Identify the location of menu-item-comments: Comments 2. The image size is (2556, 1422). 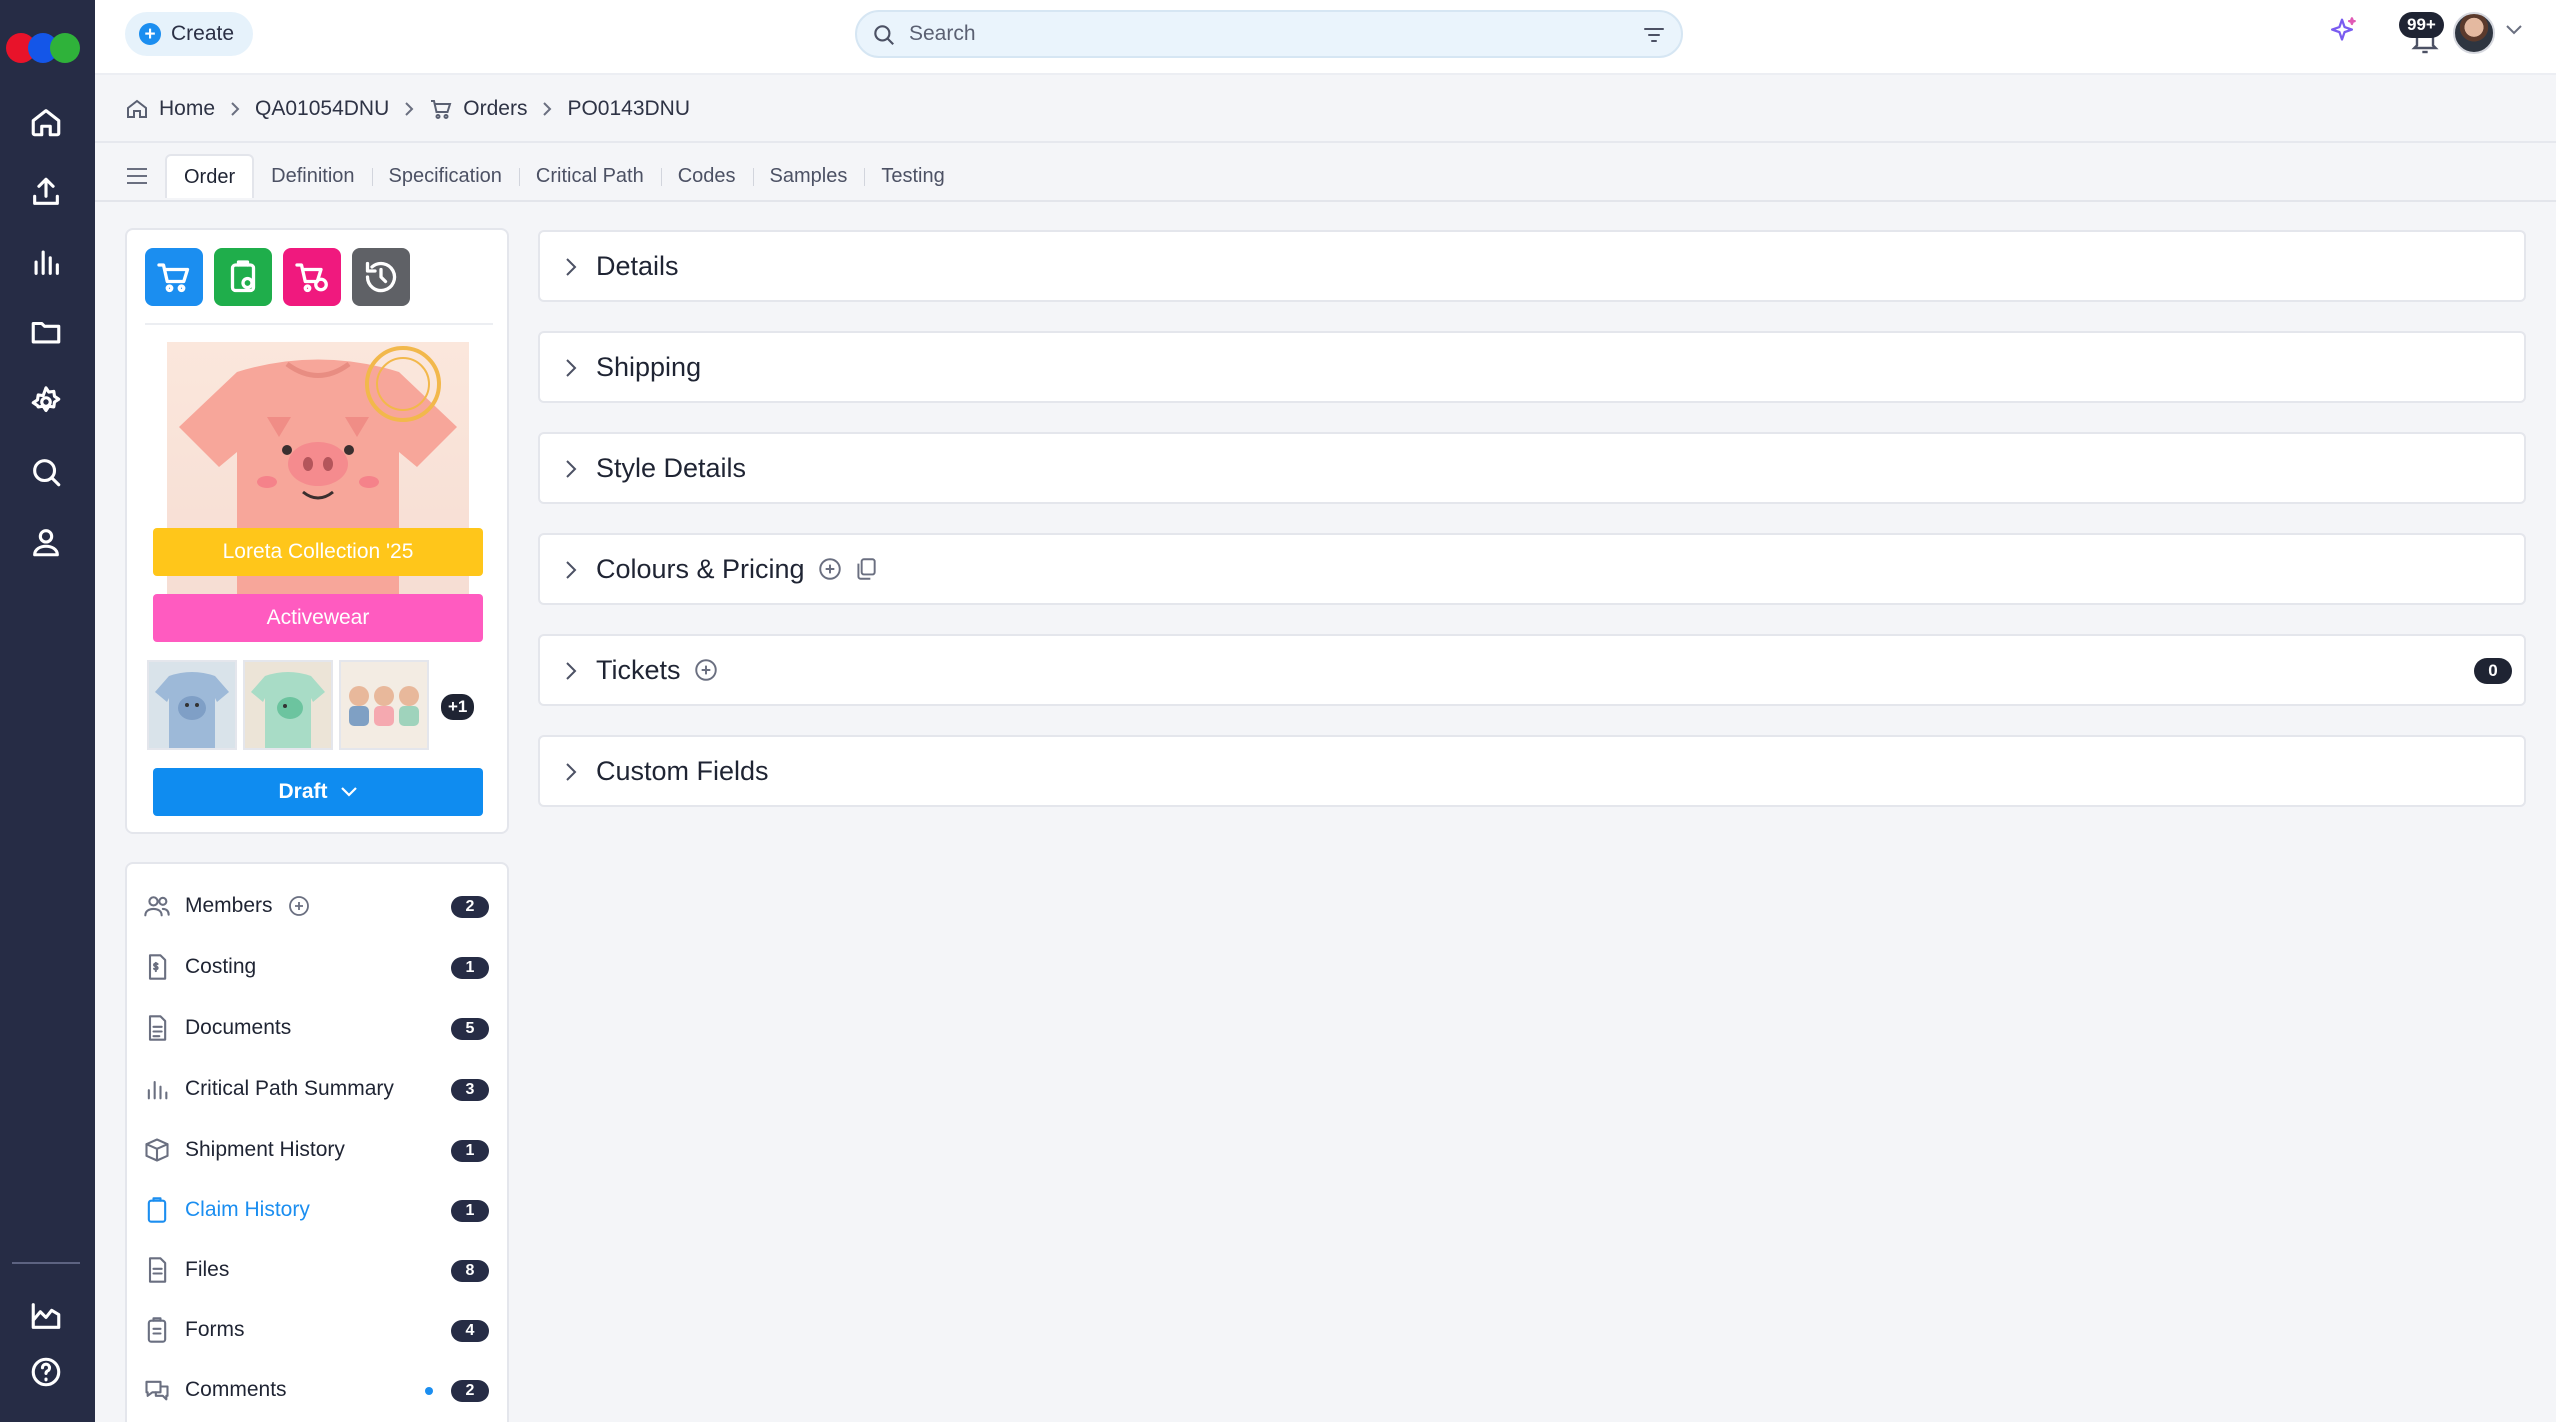
(319, 1390).